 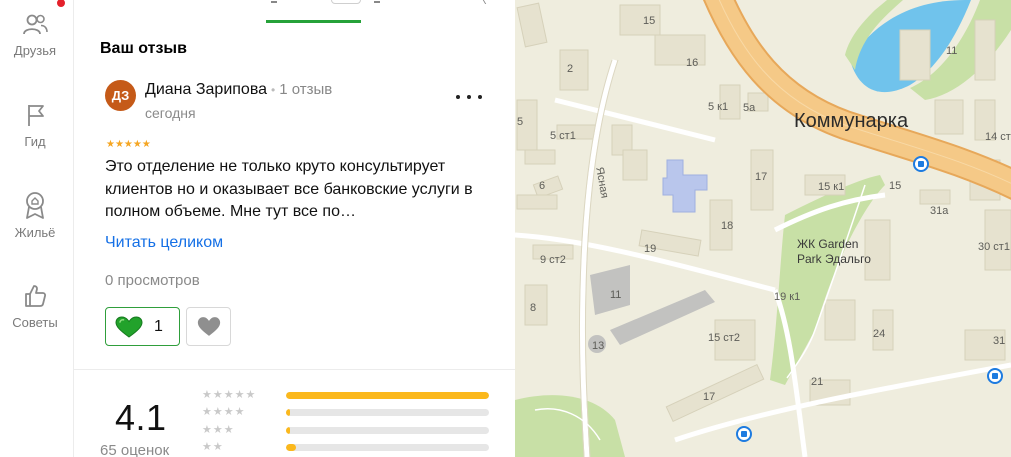 What do you see at coordinates (542, 186) in the screenshot?
I see `house-number: 6` at bounding box center [542, 186].